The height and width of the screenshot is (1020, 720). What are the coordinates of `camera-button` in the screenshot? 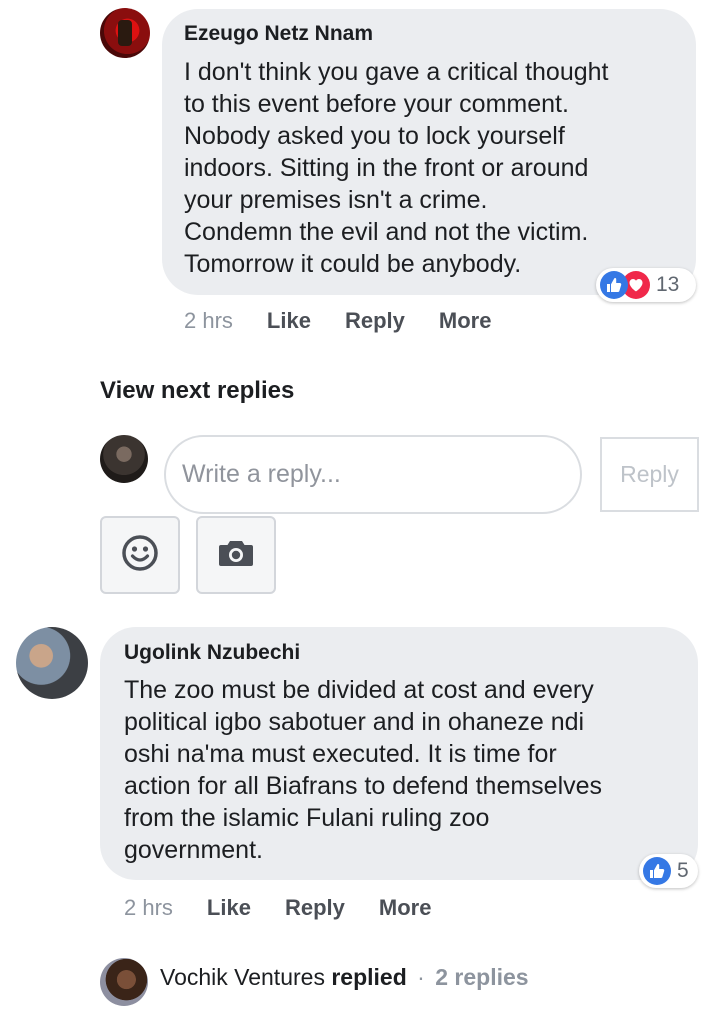 It's located at (236, 555).